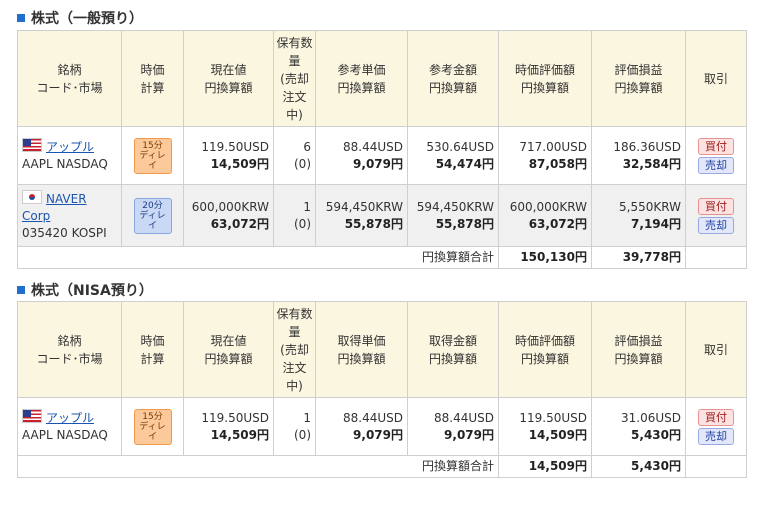  I want to click on header-acq-amount: 取得金額 円換算額, so click(453, 349).